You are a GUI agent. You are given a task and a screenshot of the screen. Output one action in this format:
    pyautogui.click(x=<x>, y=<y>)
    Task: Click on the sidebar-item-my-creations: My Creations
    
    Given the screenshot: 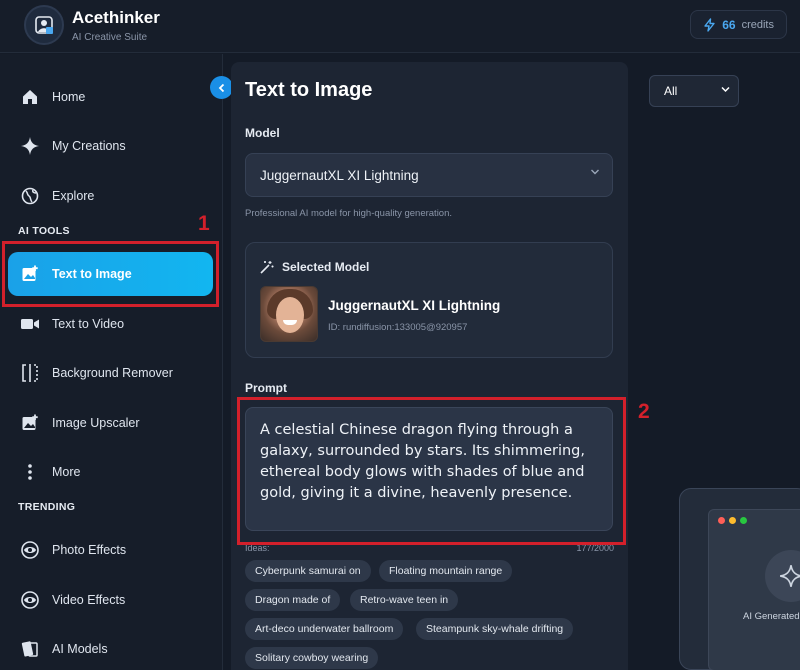 What is the action you would take?
    pyautogui.click(x=110, y=146)
    